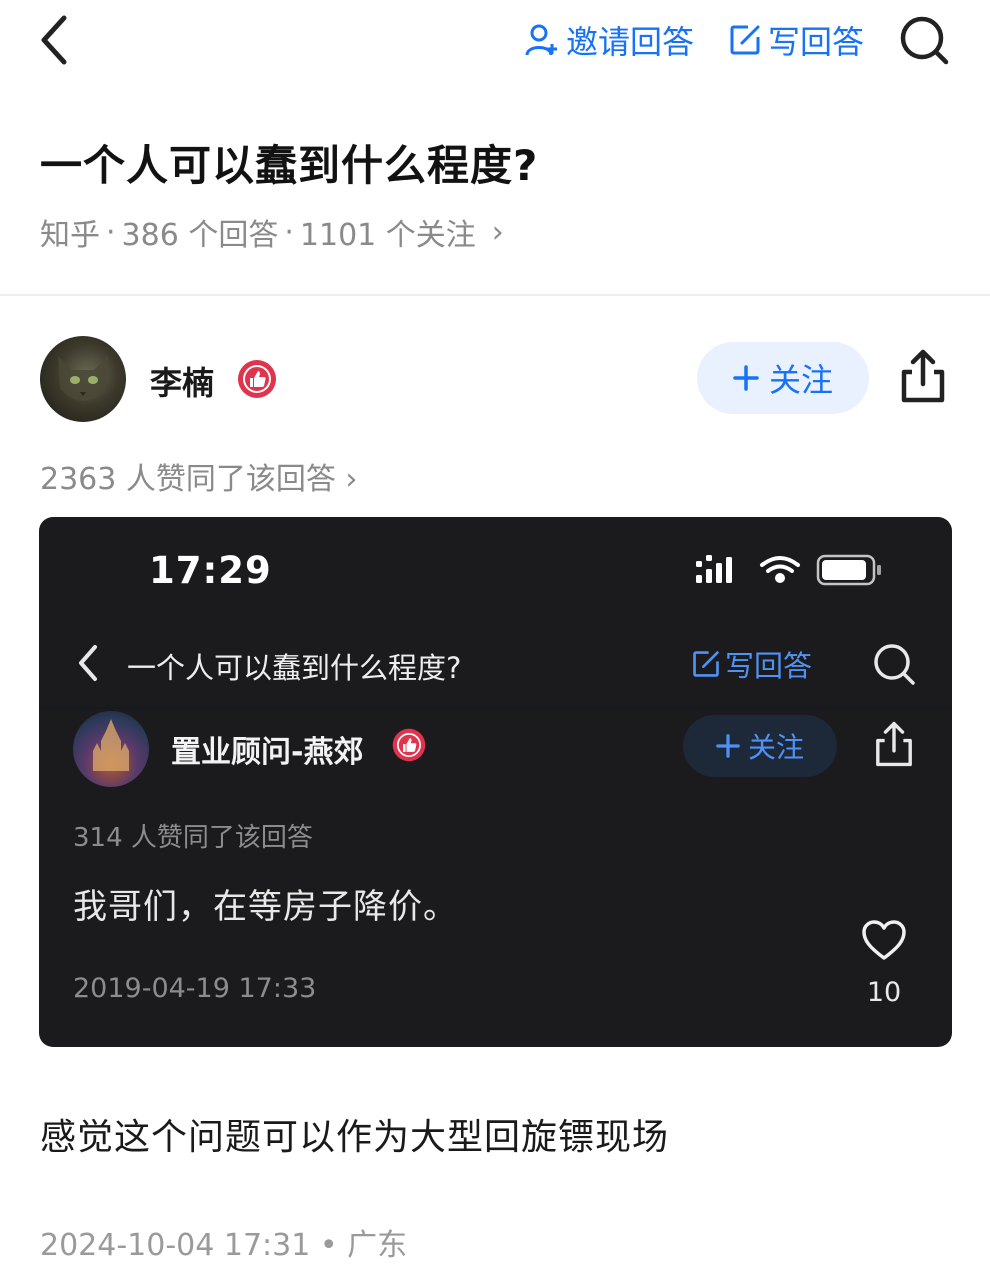 This screenshot has height=1280, width=990. What do you see at coordinates (224, 1245) in the screenshot?
I see `answer-date: 2024-10-04 17:31 • 广东` at bounding box center [224, 1245].